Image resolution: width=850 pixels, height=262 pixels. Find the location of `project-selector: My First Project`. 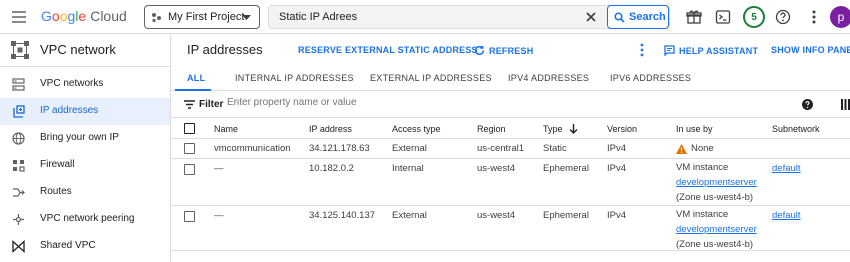

project-selector: My First Project is located at coordinates (202, 17).